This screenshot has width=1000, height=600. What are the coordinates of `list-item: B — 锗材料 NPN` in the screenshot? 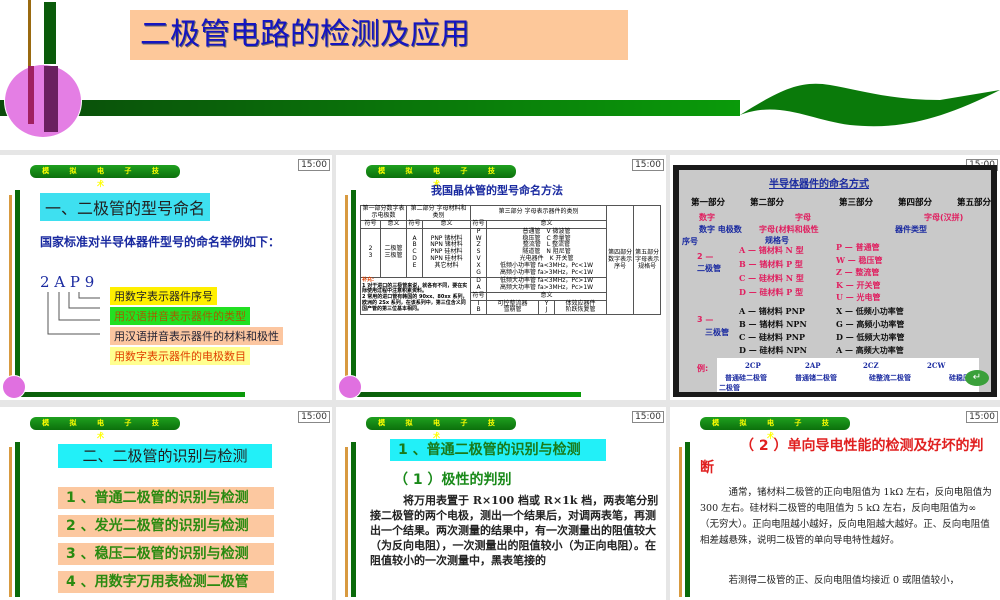 It's located at (773, 324).